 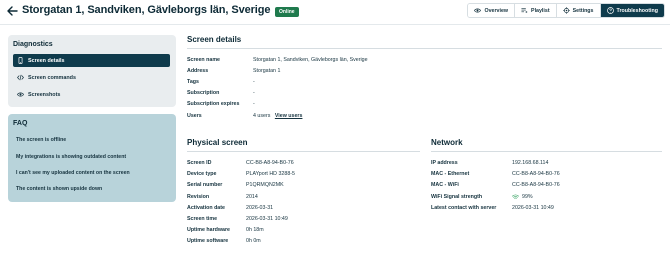 I want to click on sidebar-item-screenshots: Screenshots, so click(x=91, y=94).